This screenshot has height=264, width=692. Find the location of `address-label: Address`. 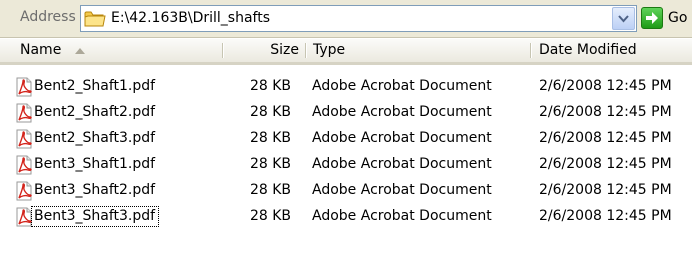

address-label: Address is located at coordinates (48, 17).